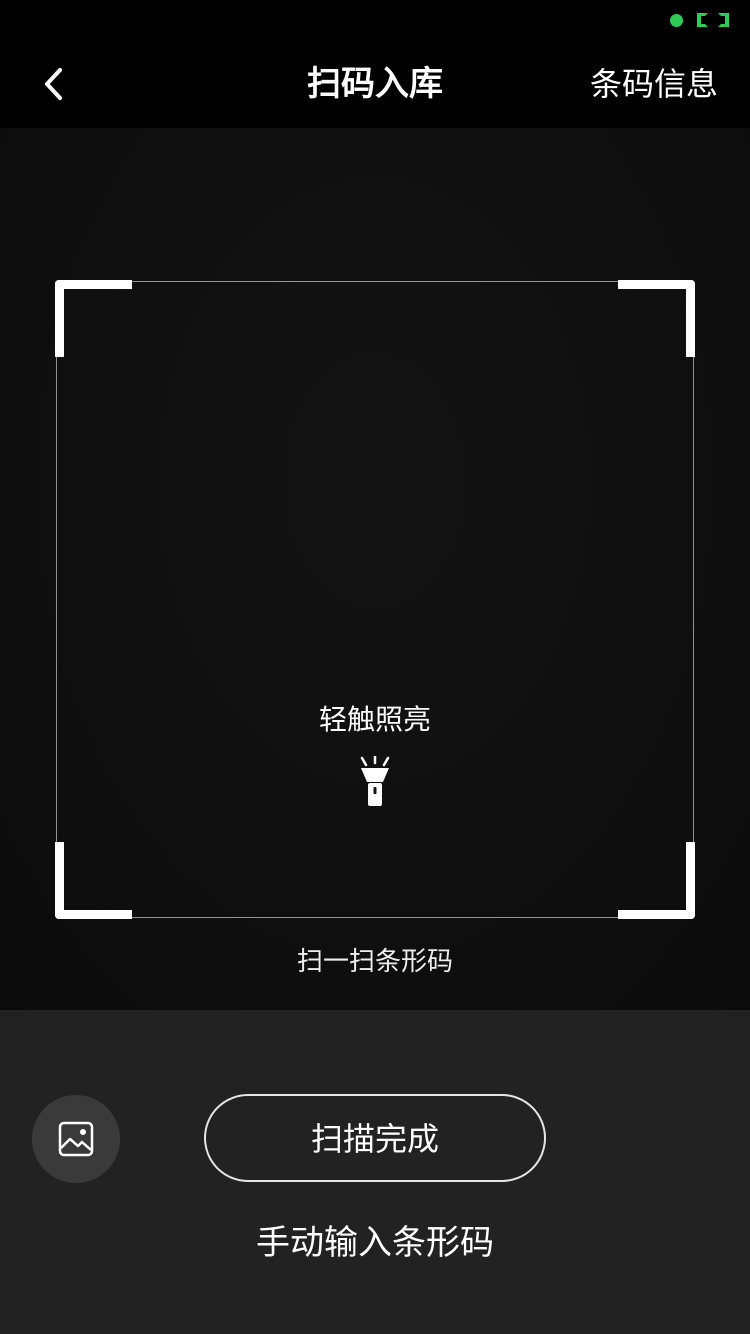 This screenshot has height=1334, width=750. I want to click on flashlight-icon, so click(375, 781).